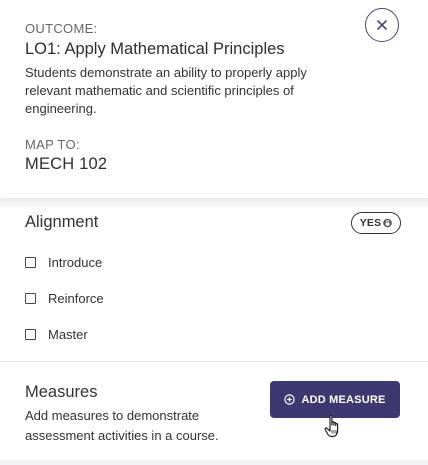 The width and height of the screenshot is (428, 465). What do you see at coordinates (76, 298) in the screenshot?
I see `option-label: Reinforce` at bounding box center [76, 298].